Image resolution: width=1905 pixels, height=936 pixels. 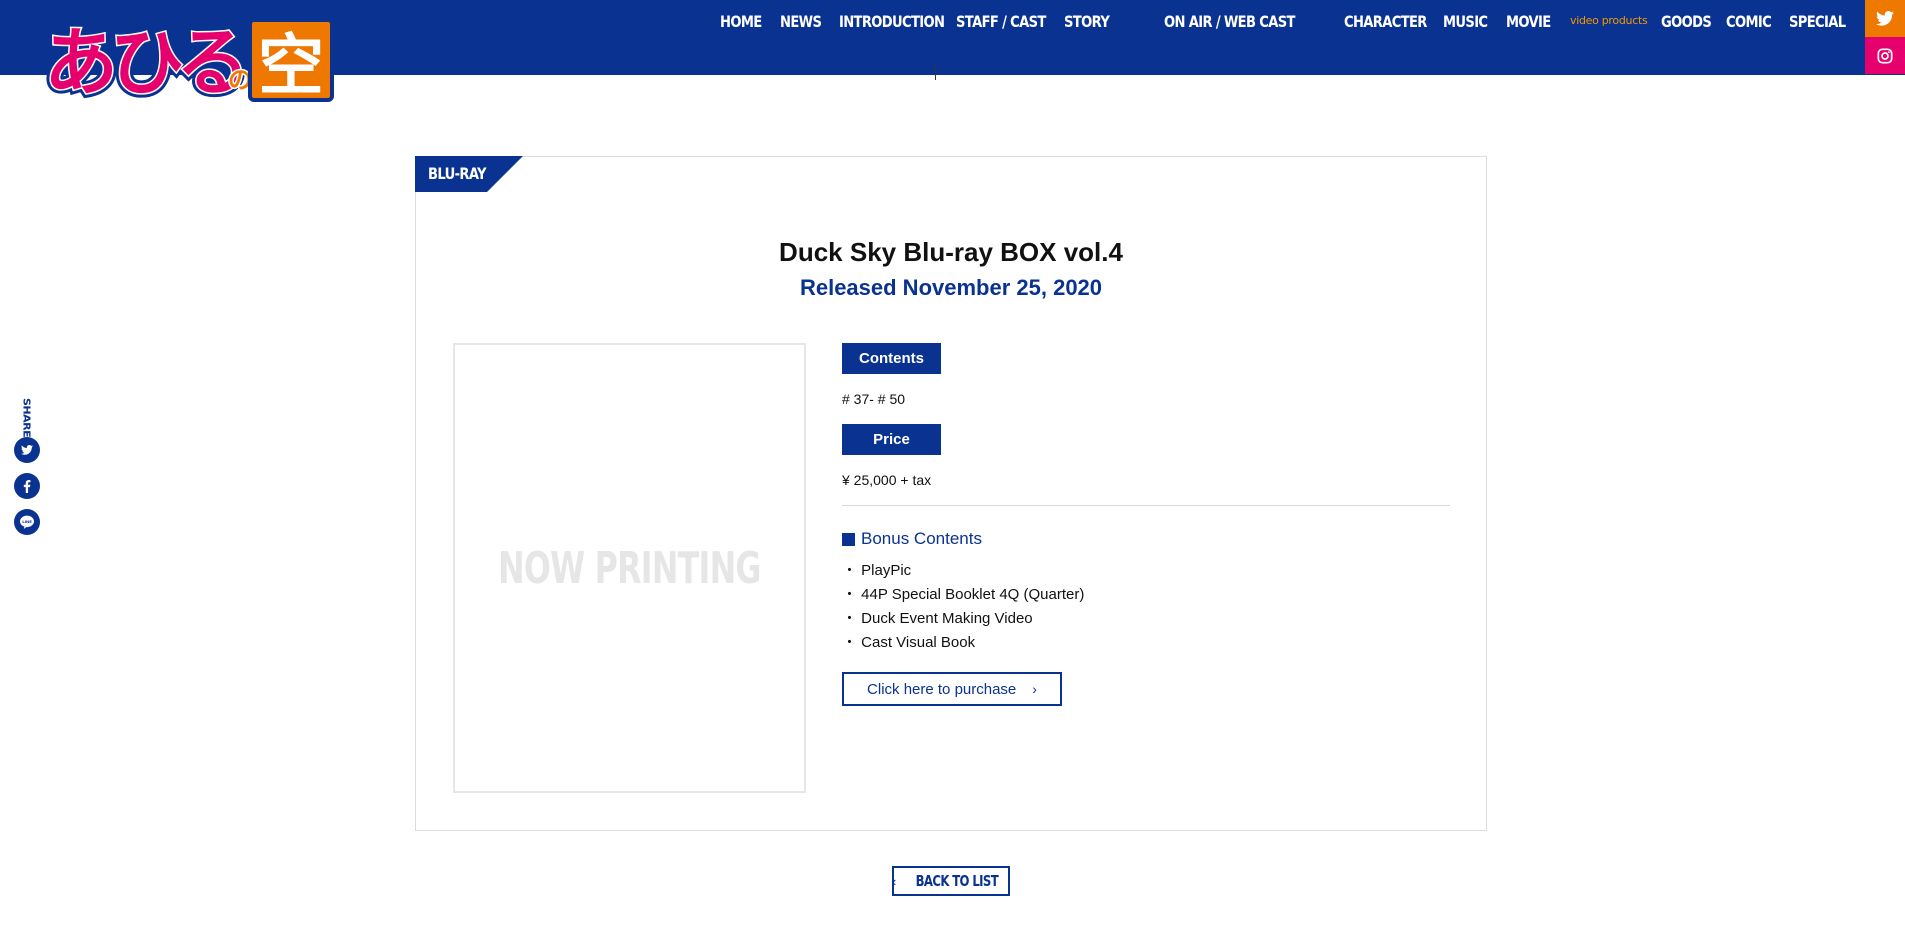 I want to click on purchase-button: Click here to purchase ›, so click(x=952, y=689).